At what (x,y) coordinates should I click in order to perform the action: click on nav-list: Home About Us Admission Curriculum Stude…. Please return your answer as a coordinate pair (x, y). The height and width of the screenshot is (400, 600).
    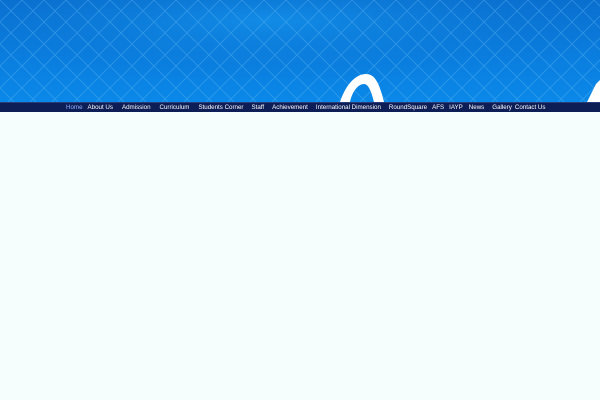
    Looking at the image, I should click on (306, 108).